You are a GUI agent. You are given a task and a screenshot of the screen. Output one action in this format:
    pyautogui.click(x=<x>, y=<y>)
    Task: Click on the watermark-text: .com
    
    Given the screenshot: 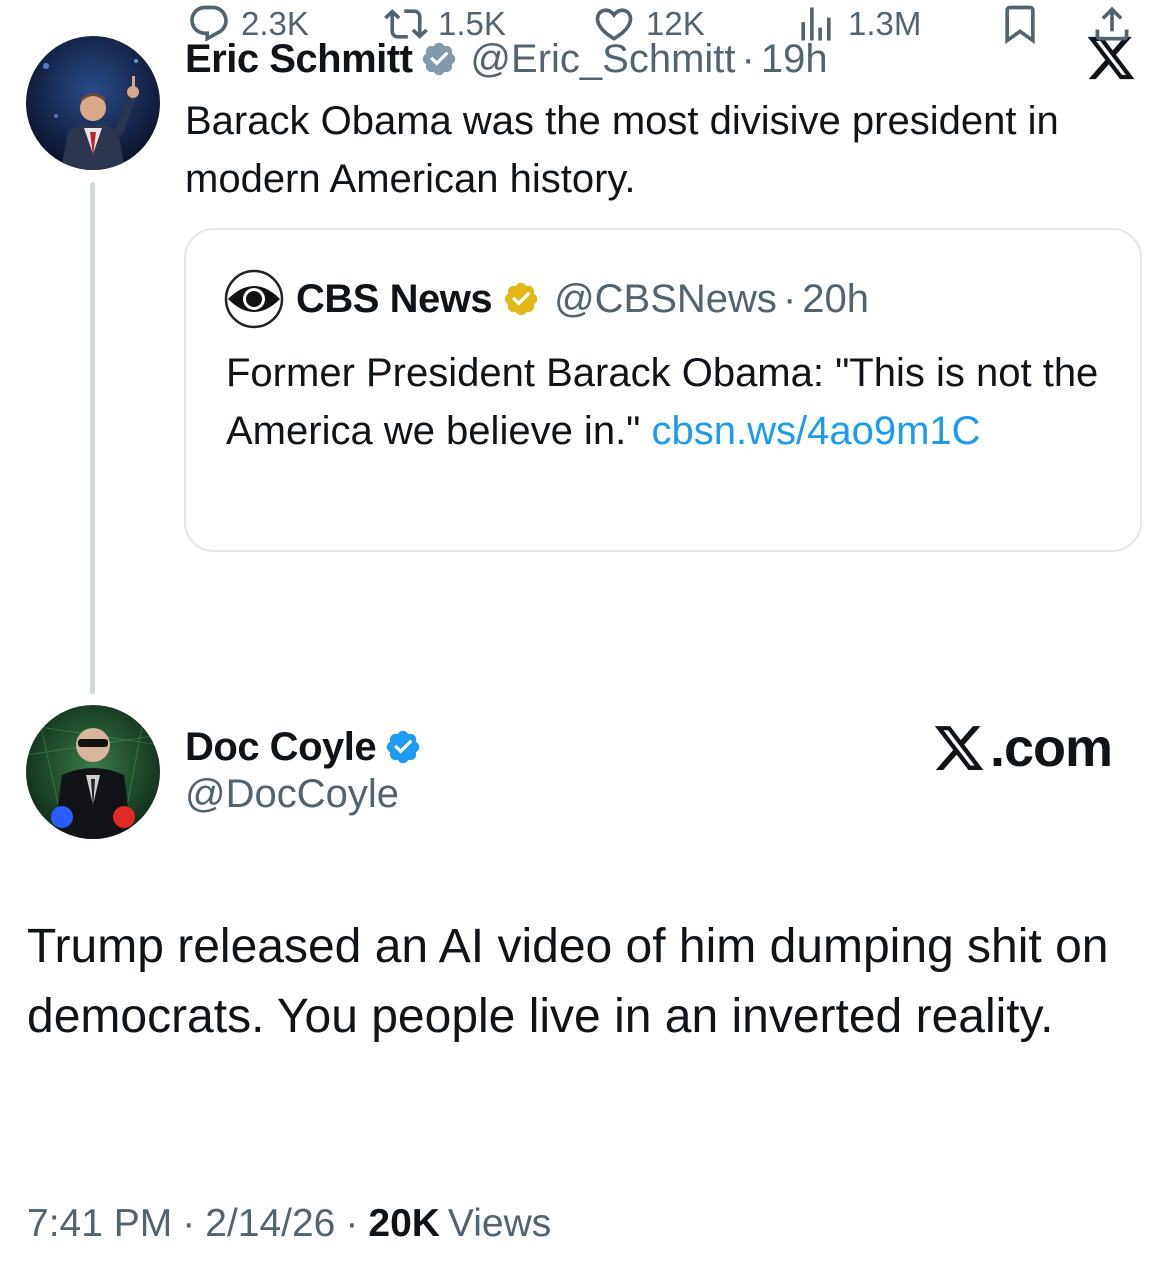 What is the action you would take?
    pyautogui.click(x=1051, y=748)
    